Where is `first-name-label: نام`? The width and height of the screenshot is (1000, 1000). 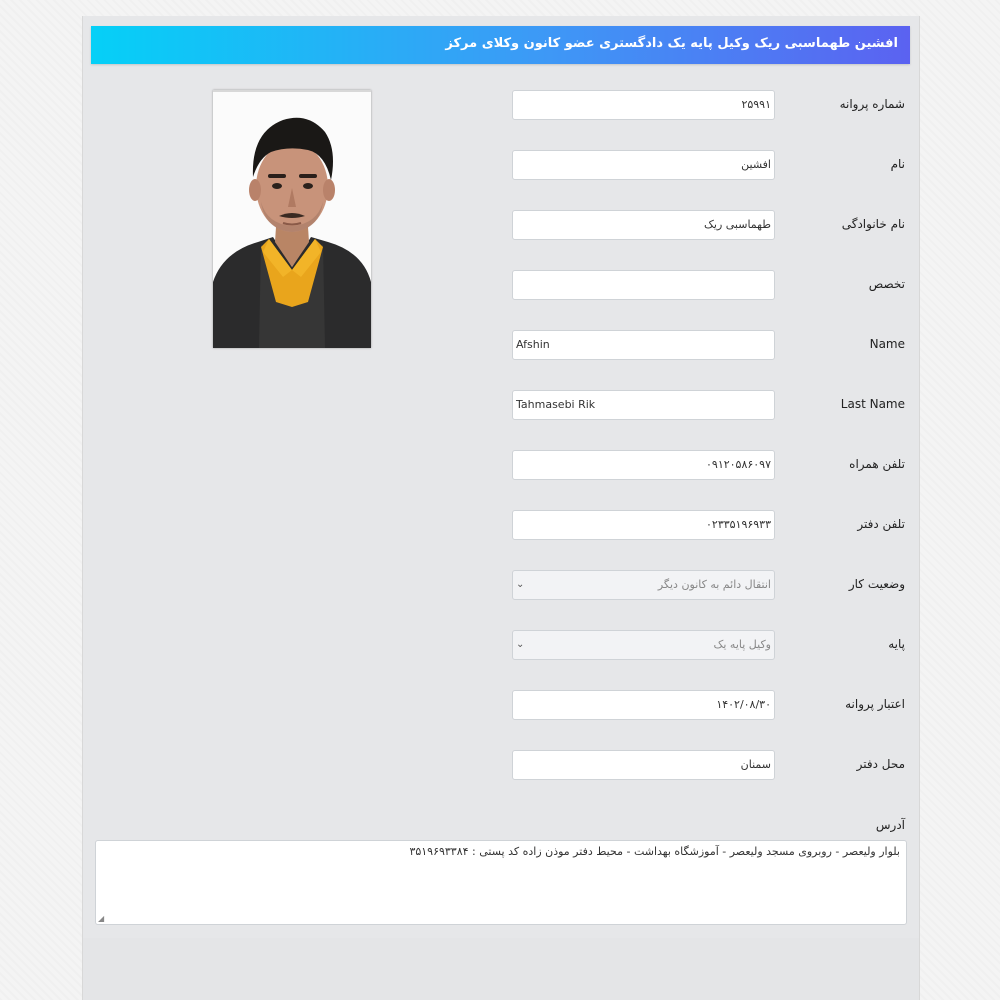
first-name-label: نام is located at coordinates (897, 164).